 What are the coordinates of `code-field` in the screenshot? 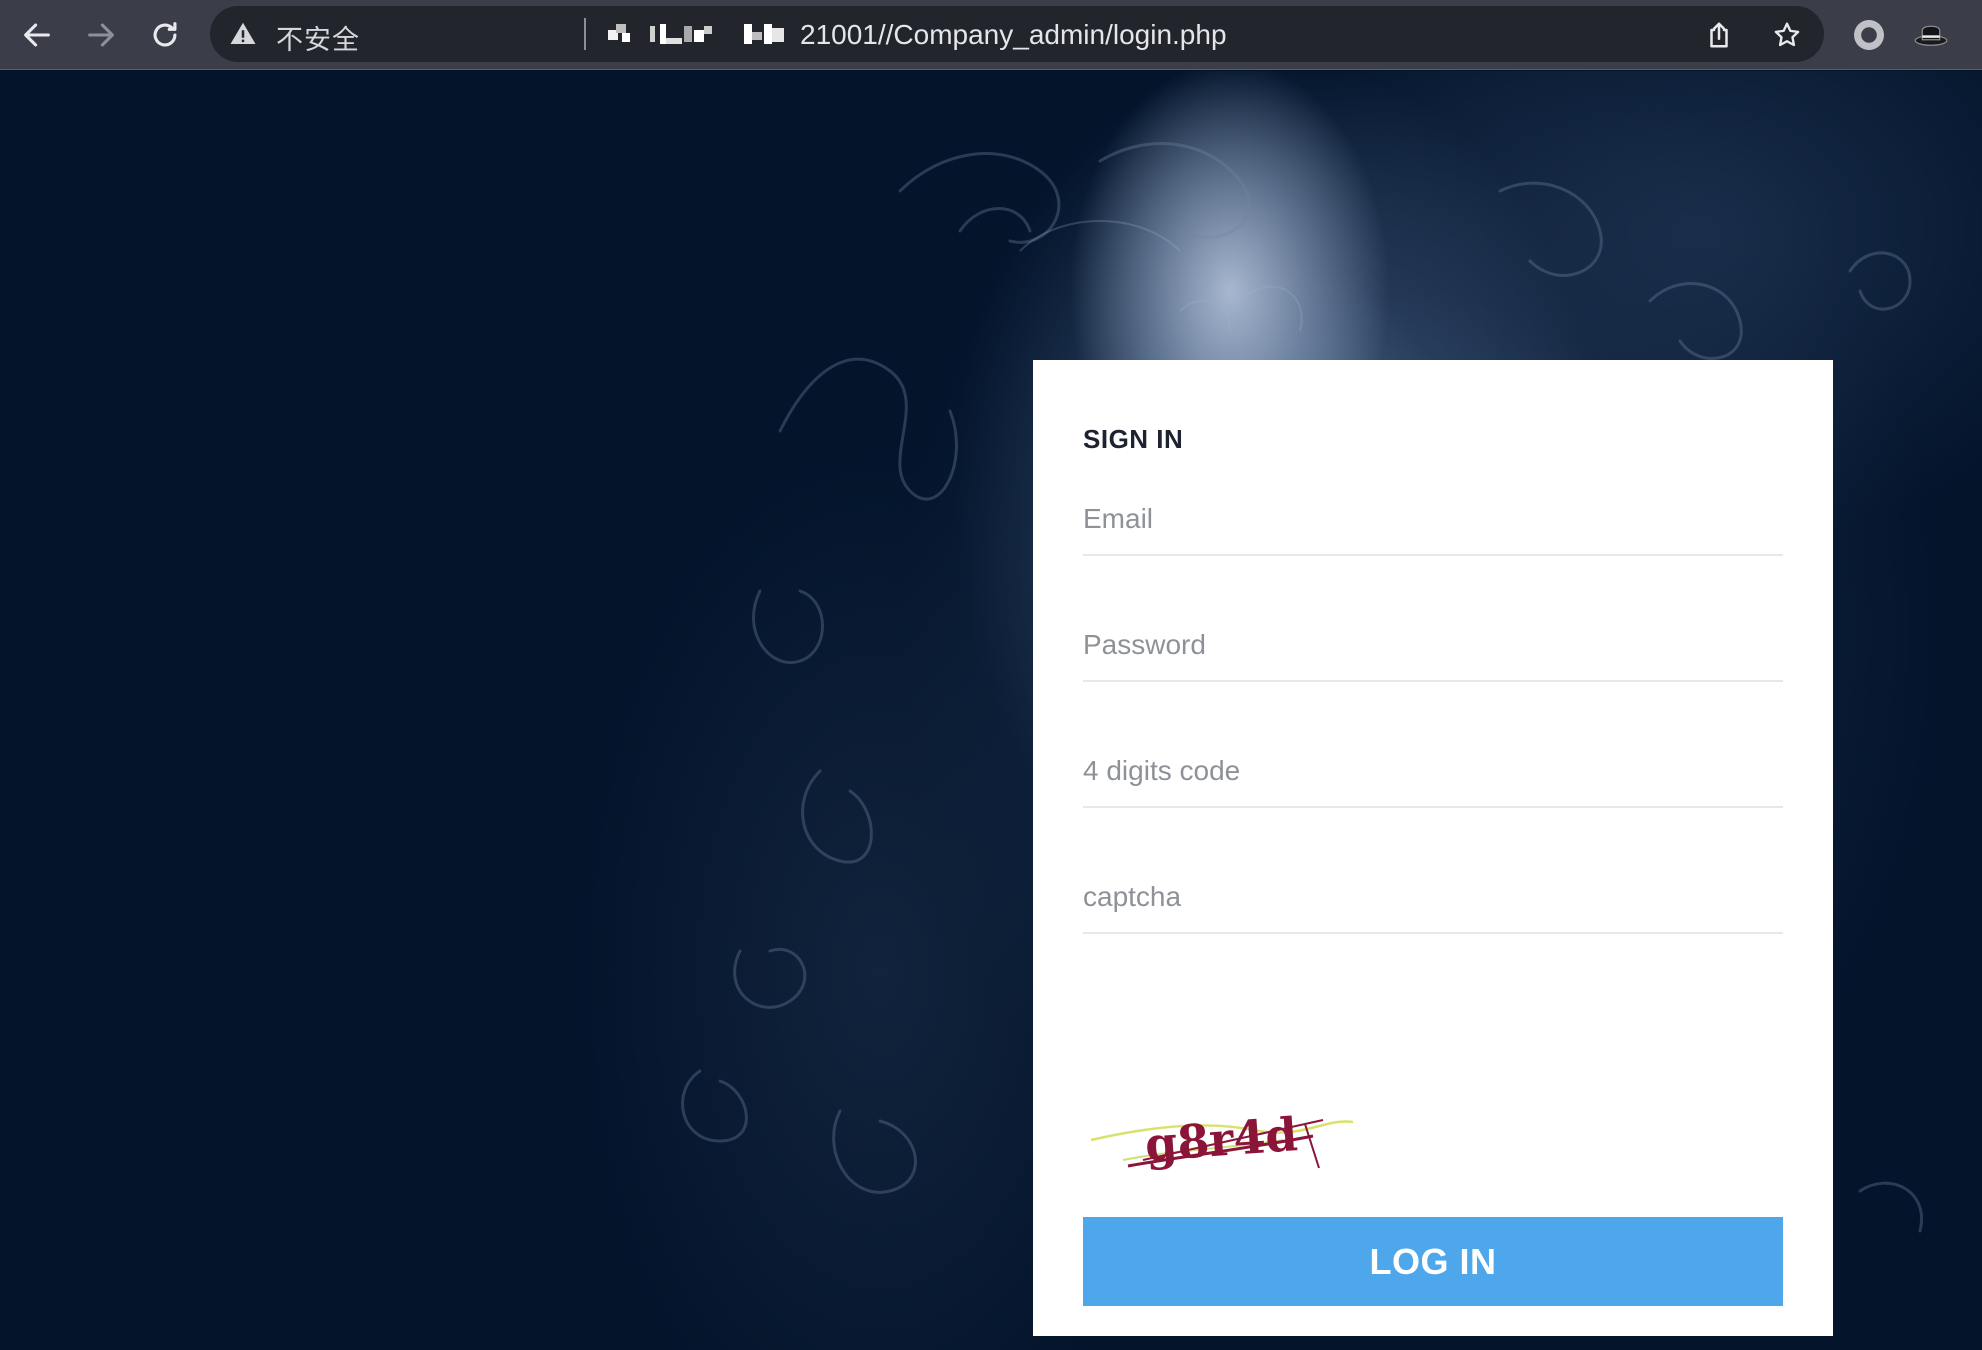 It's located at (1433, 772).